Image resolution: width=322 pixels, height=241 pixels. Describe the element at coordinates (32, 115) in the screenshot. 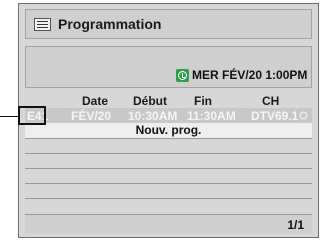

I see `callout-highlight-box` at that location.